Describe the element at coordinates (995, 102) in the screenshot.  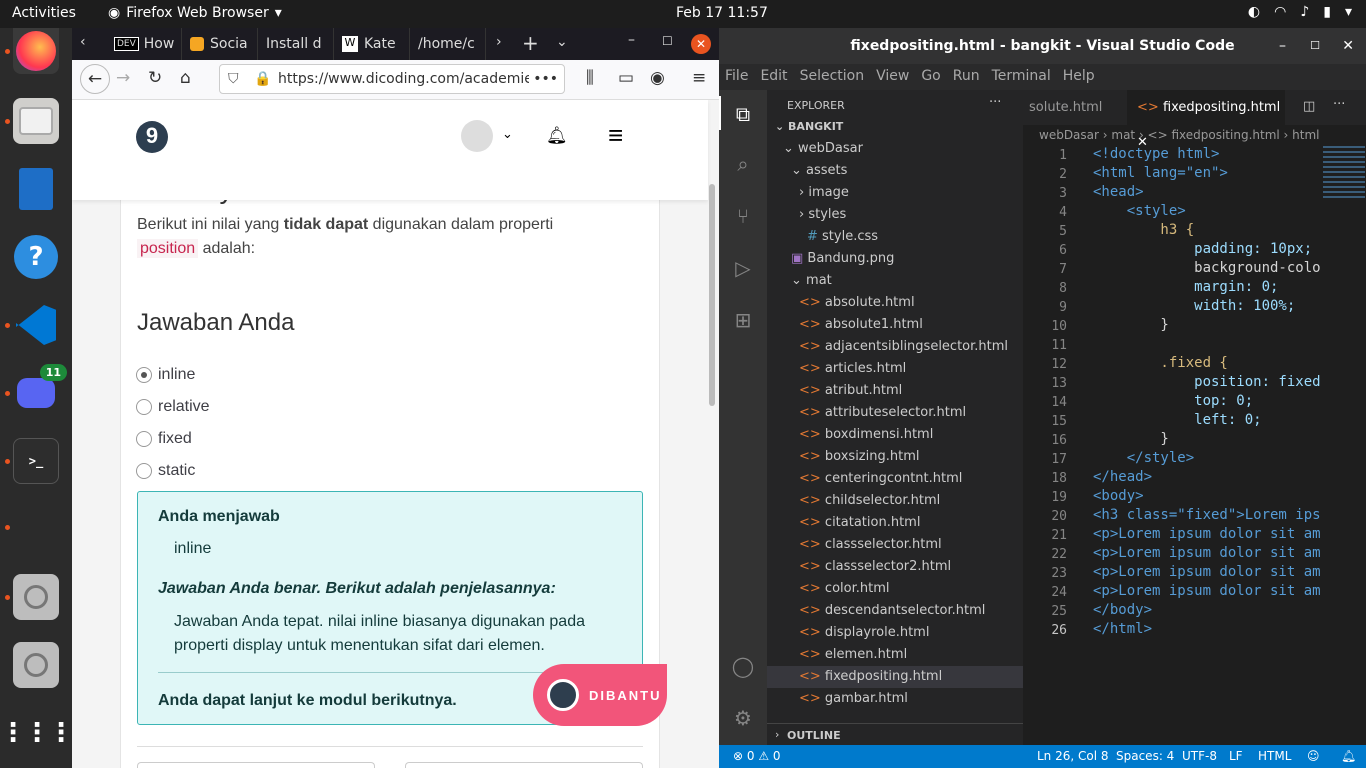
I see `more-actions-icon: ···` at that location.